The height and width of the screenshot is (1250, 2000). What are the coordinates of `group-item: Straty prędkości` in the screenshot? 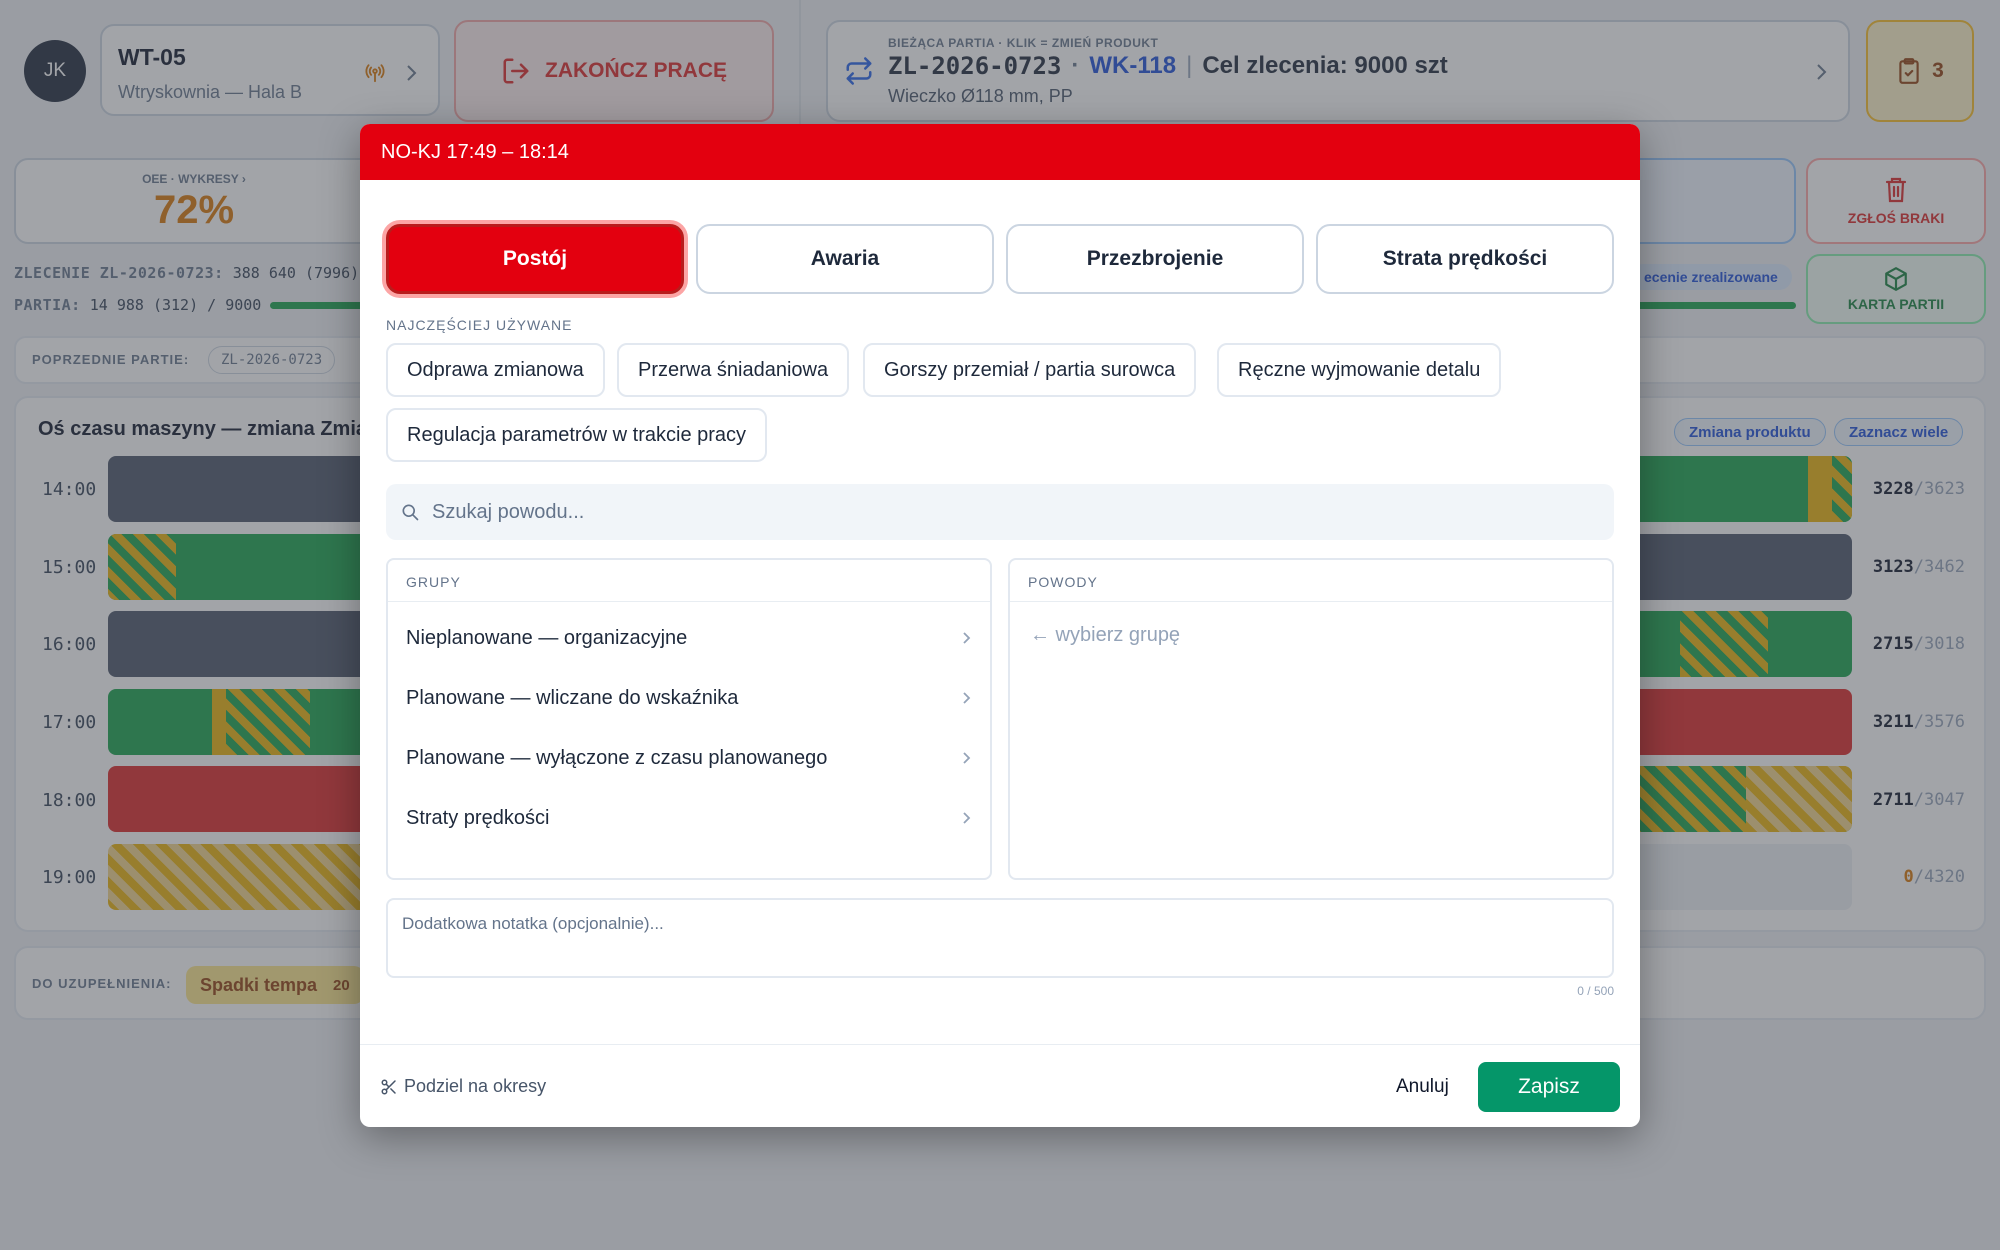 It's located at (689, 818).